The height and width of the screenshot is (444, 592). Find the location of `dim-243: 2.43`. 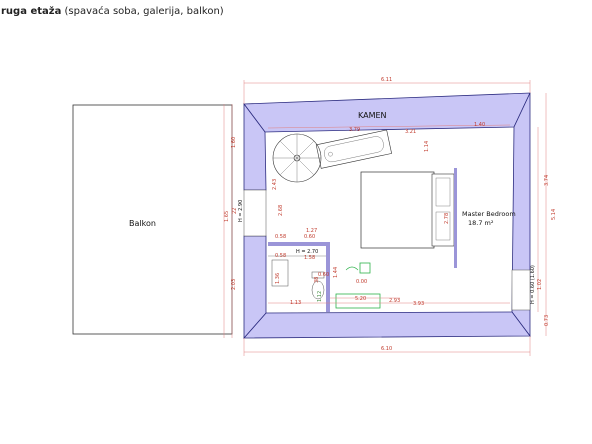

dim-243: 2.43 is located at coordinates (275, 184).